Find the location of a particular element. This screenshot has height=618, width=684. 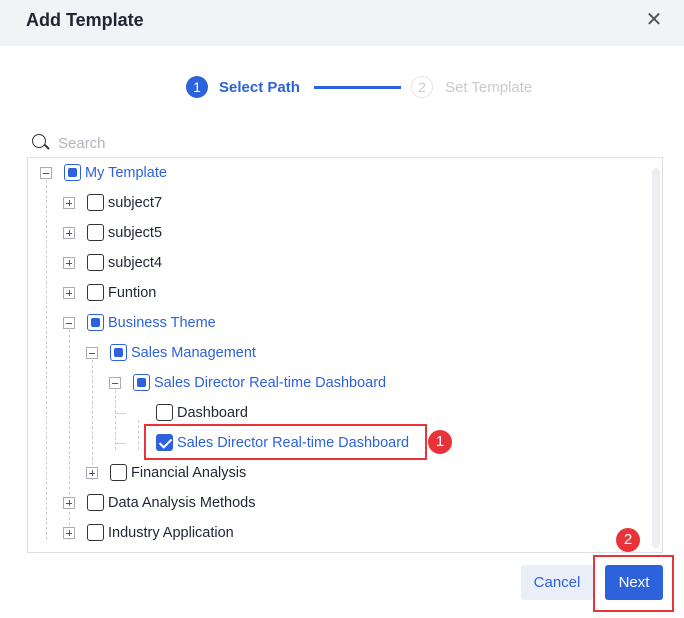

step-connector is located at coordinates (357, 87).